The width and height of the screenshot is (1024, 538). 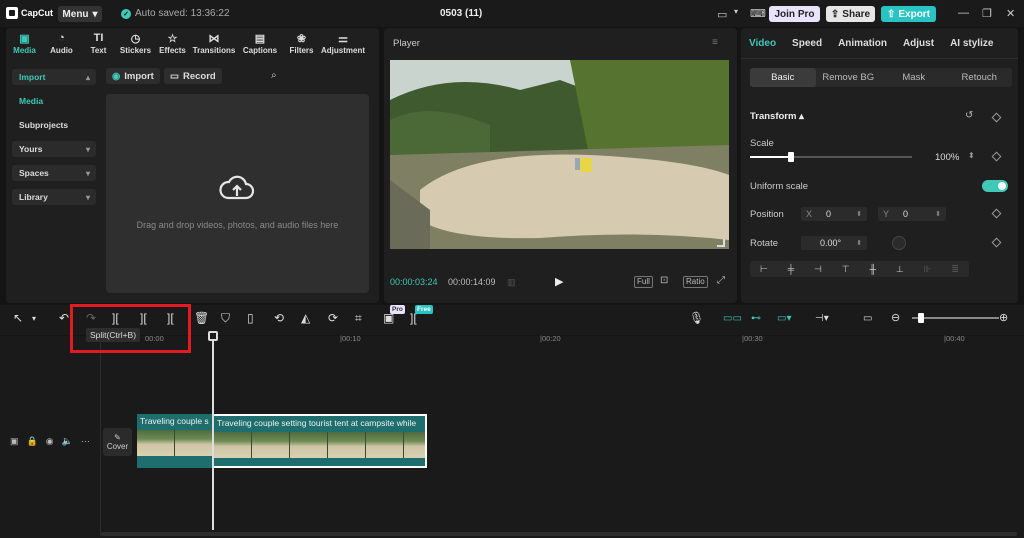 What do you see at coordinates (783, 77) in the screenshot?
I see `subtab-basic: Basic` at bounding box center [783, 77].